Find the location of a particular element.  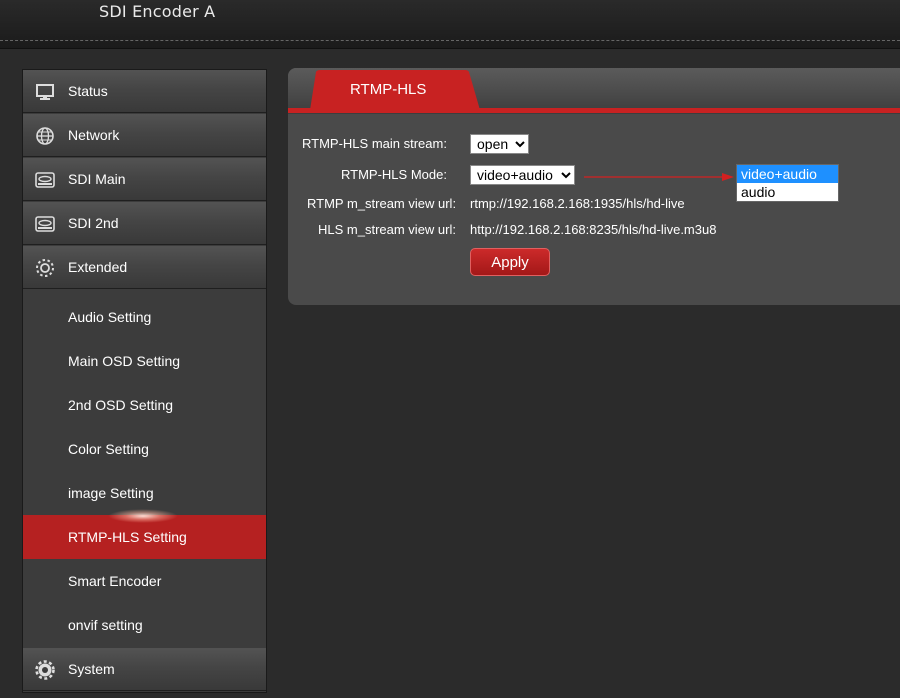

sidebar-item-label: SDI 2nd is located at coordinates (93, 223).